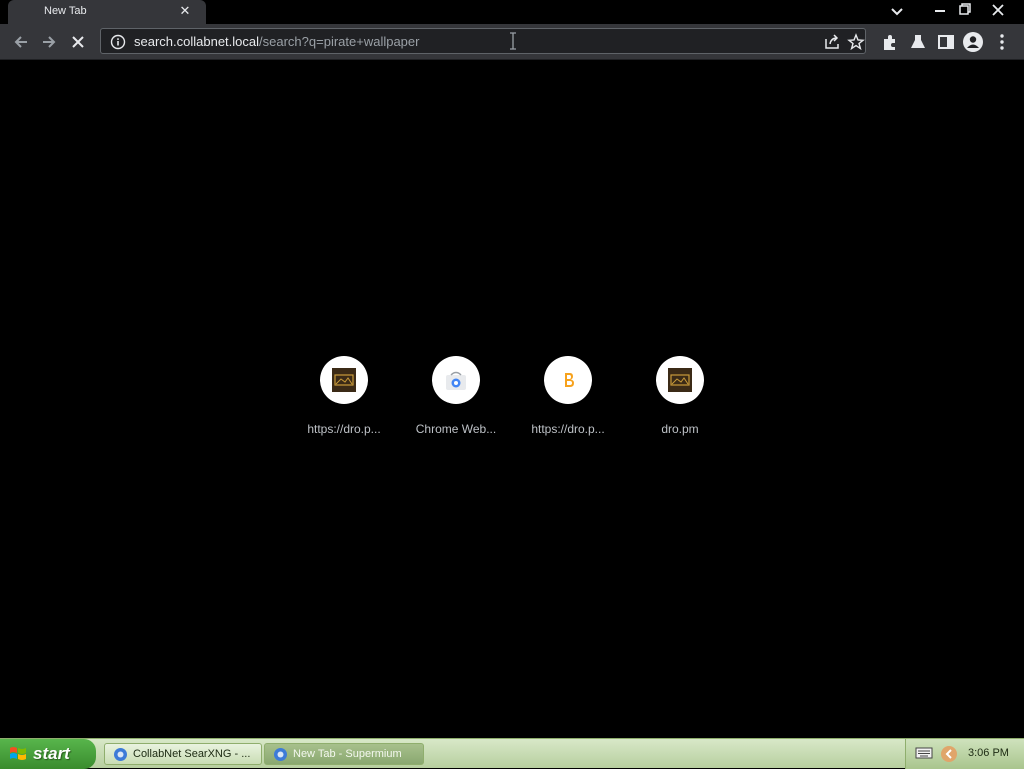 The image size is (1024, 769). Describe the element at coordinates (21, 42) in the screenshot. I see `back-icon` at that location.